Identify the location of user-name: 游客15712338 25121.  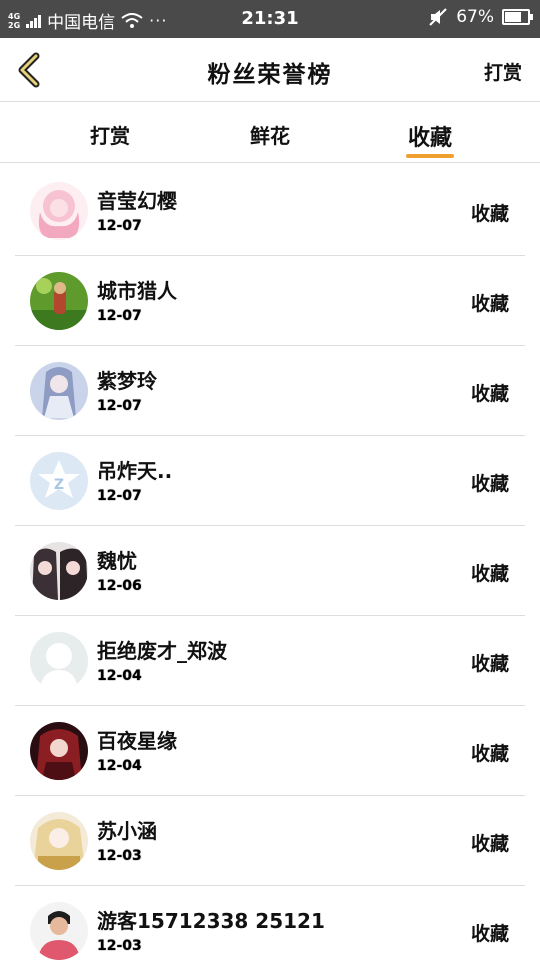
(211, 921).